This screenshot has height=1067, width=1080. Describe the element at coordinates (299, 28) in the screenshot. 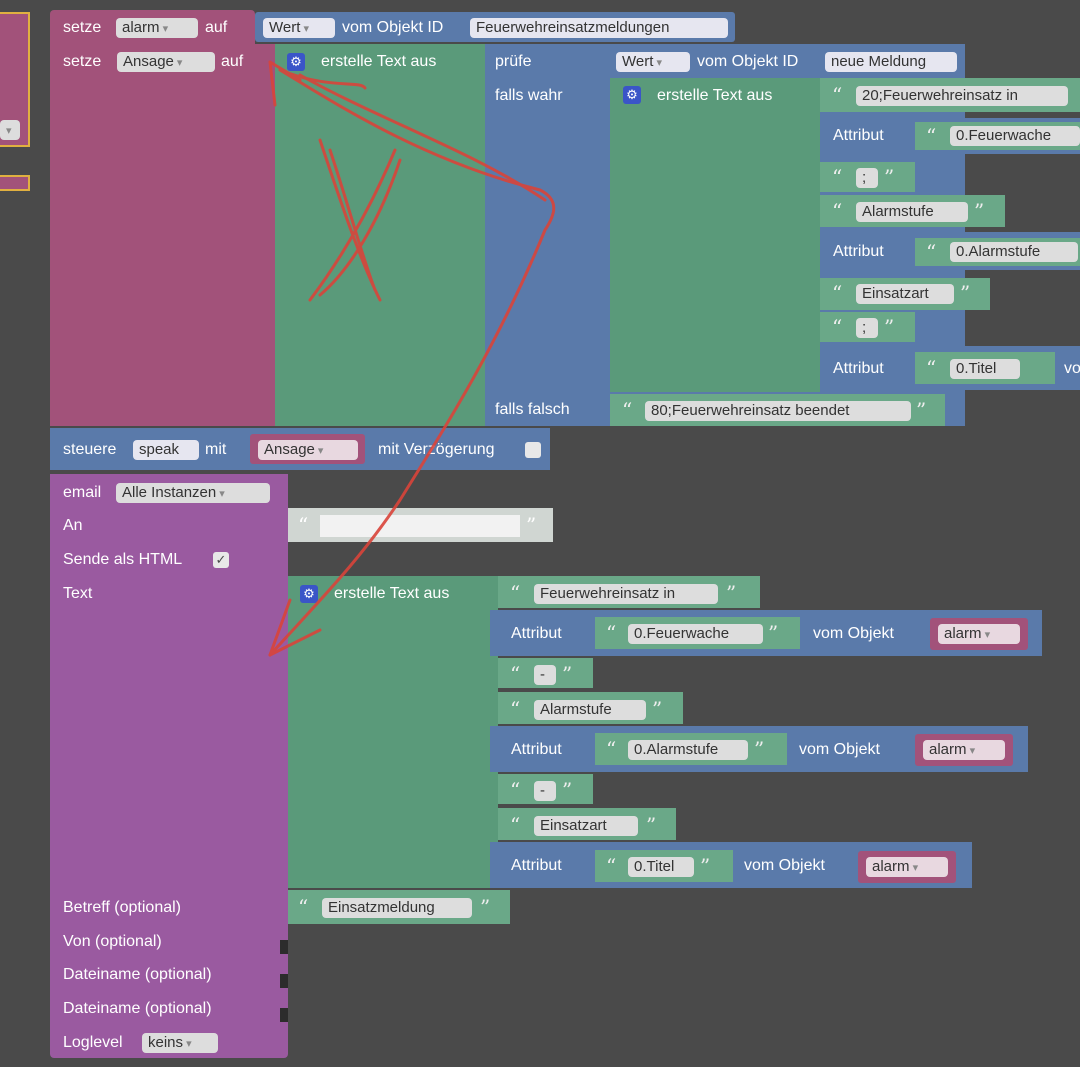

I see `wert-dropdown: Wert` at that location.